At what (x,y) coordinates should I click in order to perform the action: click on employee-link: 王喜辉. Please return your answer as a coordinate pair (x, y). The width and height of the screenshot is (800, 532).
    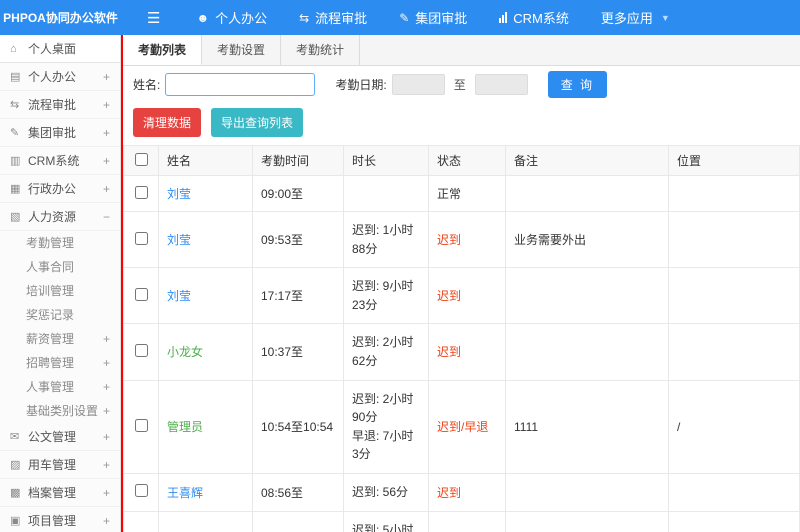
    Looking at the image, I should click on (185, 493).